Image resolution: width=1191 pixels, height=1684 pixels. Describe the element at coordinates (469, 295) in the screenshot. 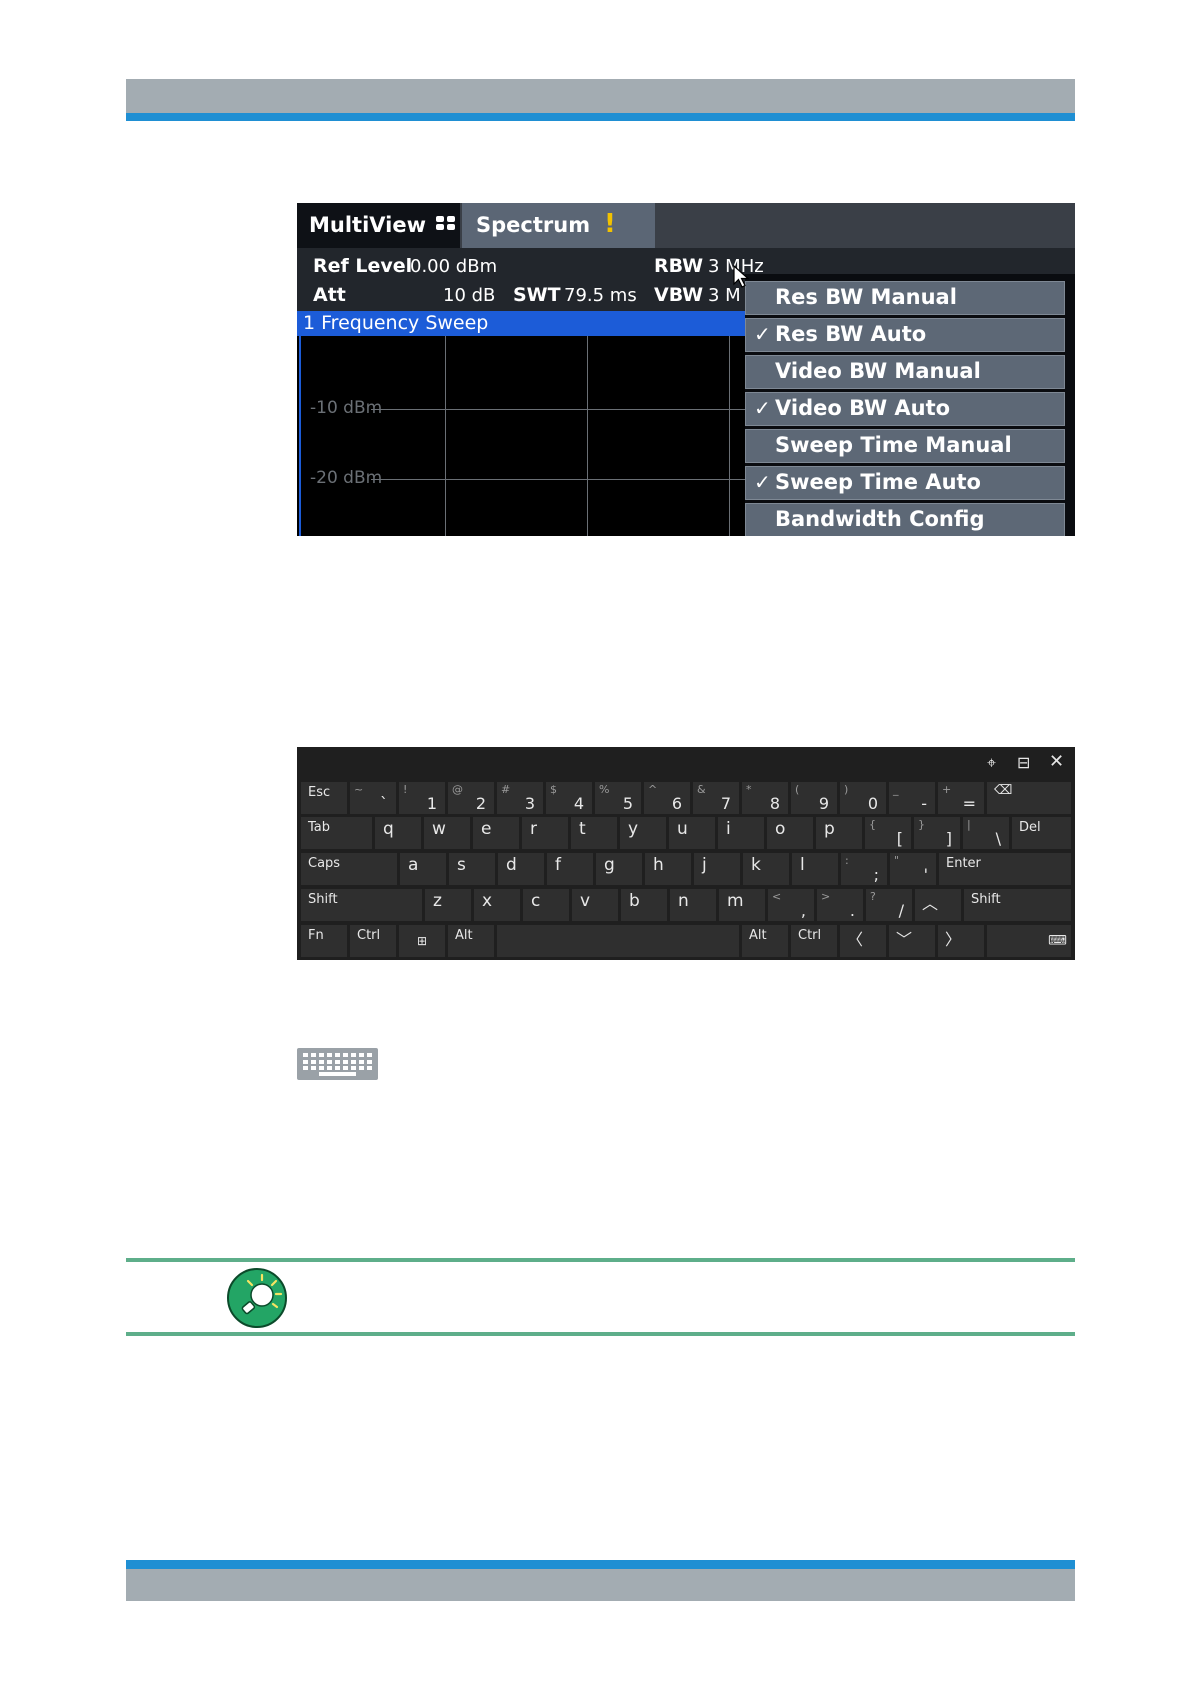

I see `att-value: 10 dB` at that location.